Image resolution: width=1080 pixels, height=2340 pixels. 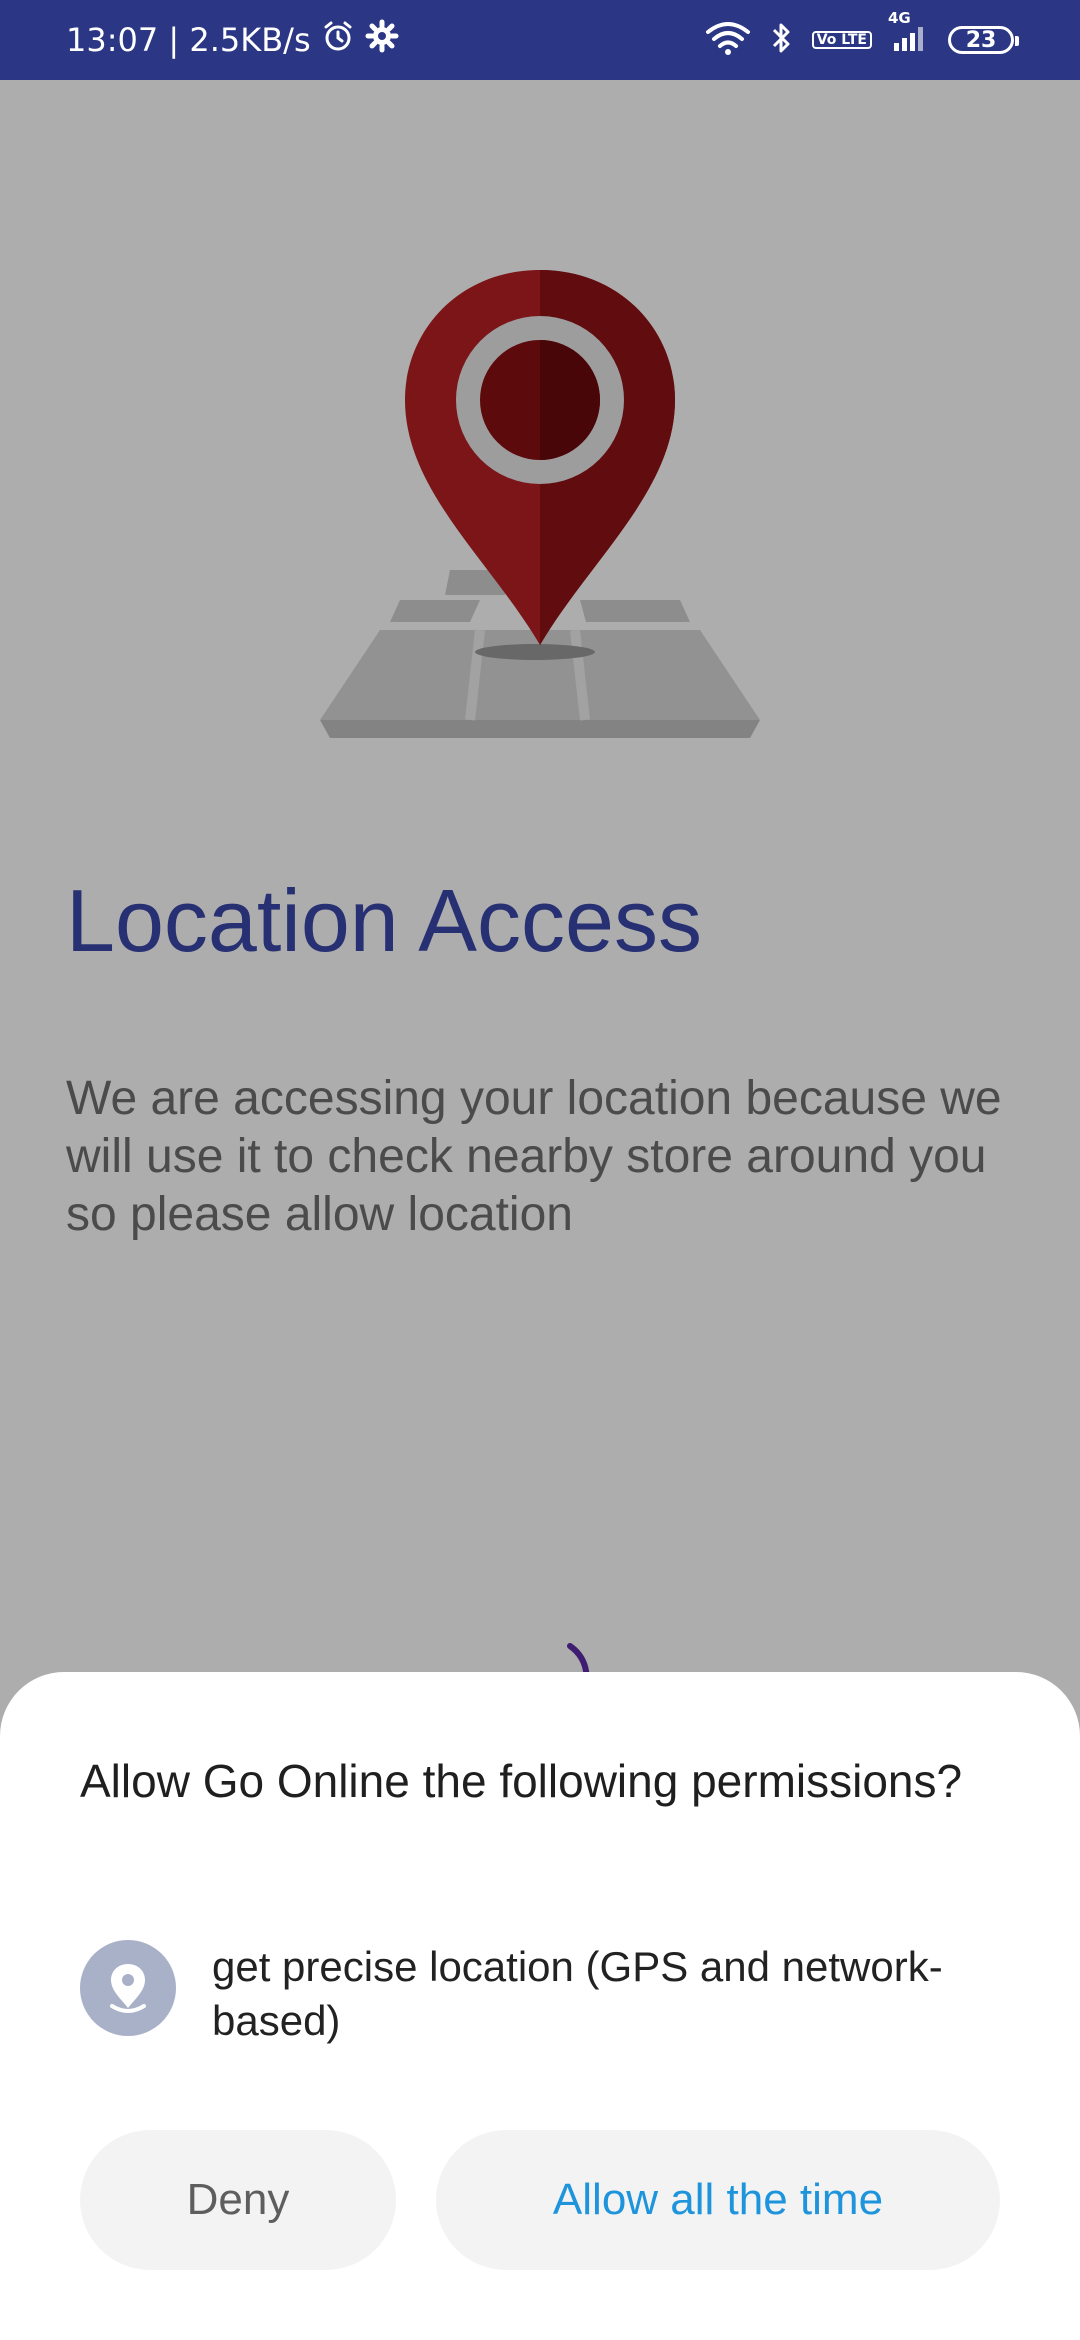 What do you see at coordinates (128, 1988) in the screenshot?
I see `location-permission-icon` at bounding box center [128, 1988].